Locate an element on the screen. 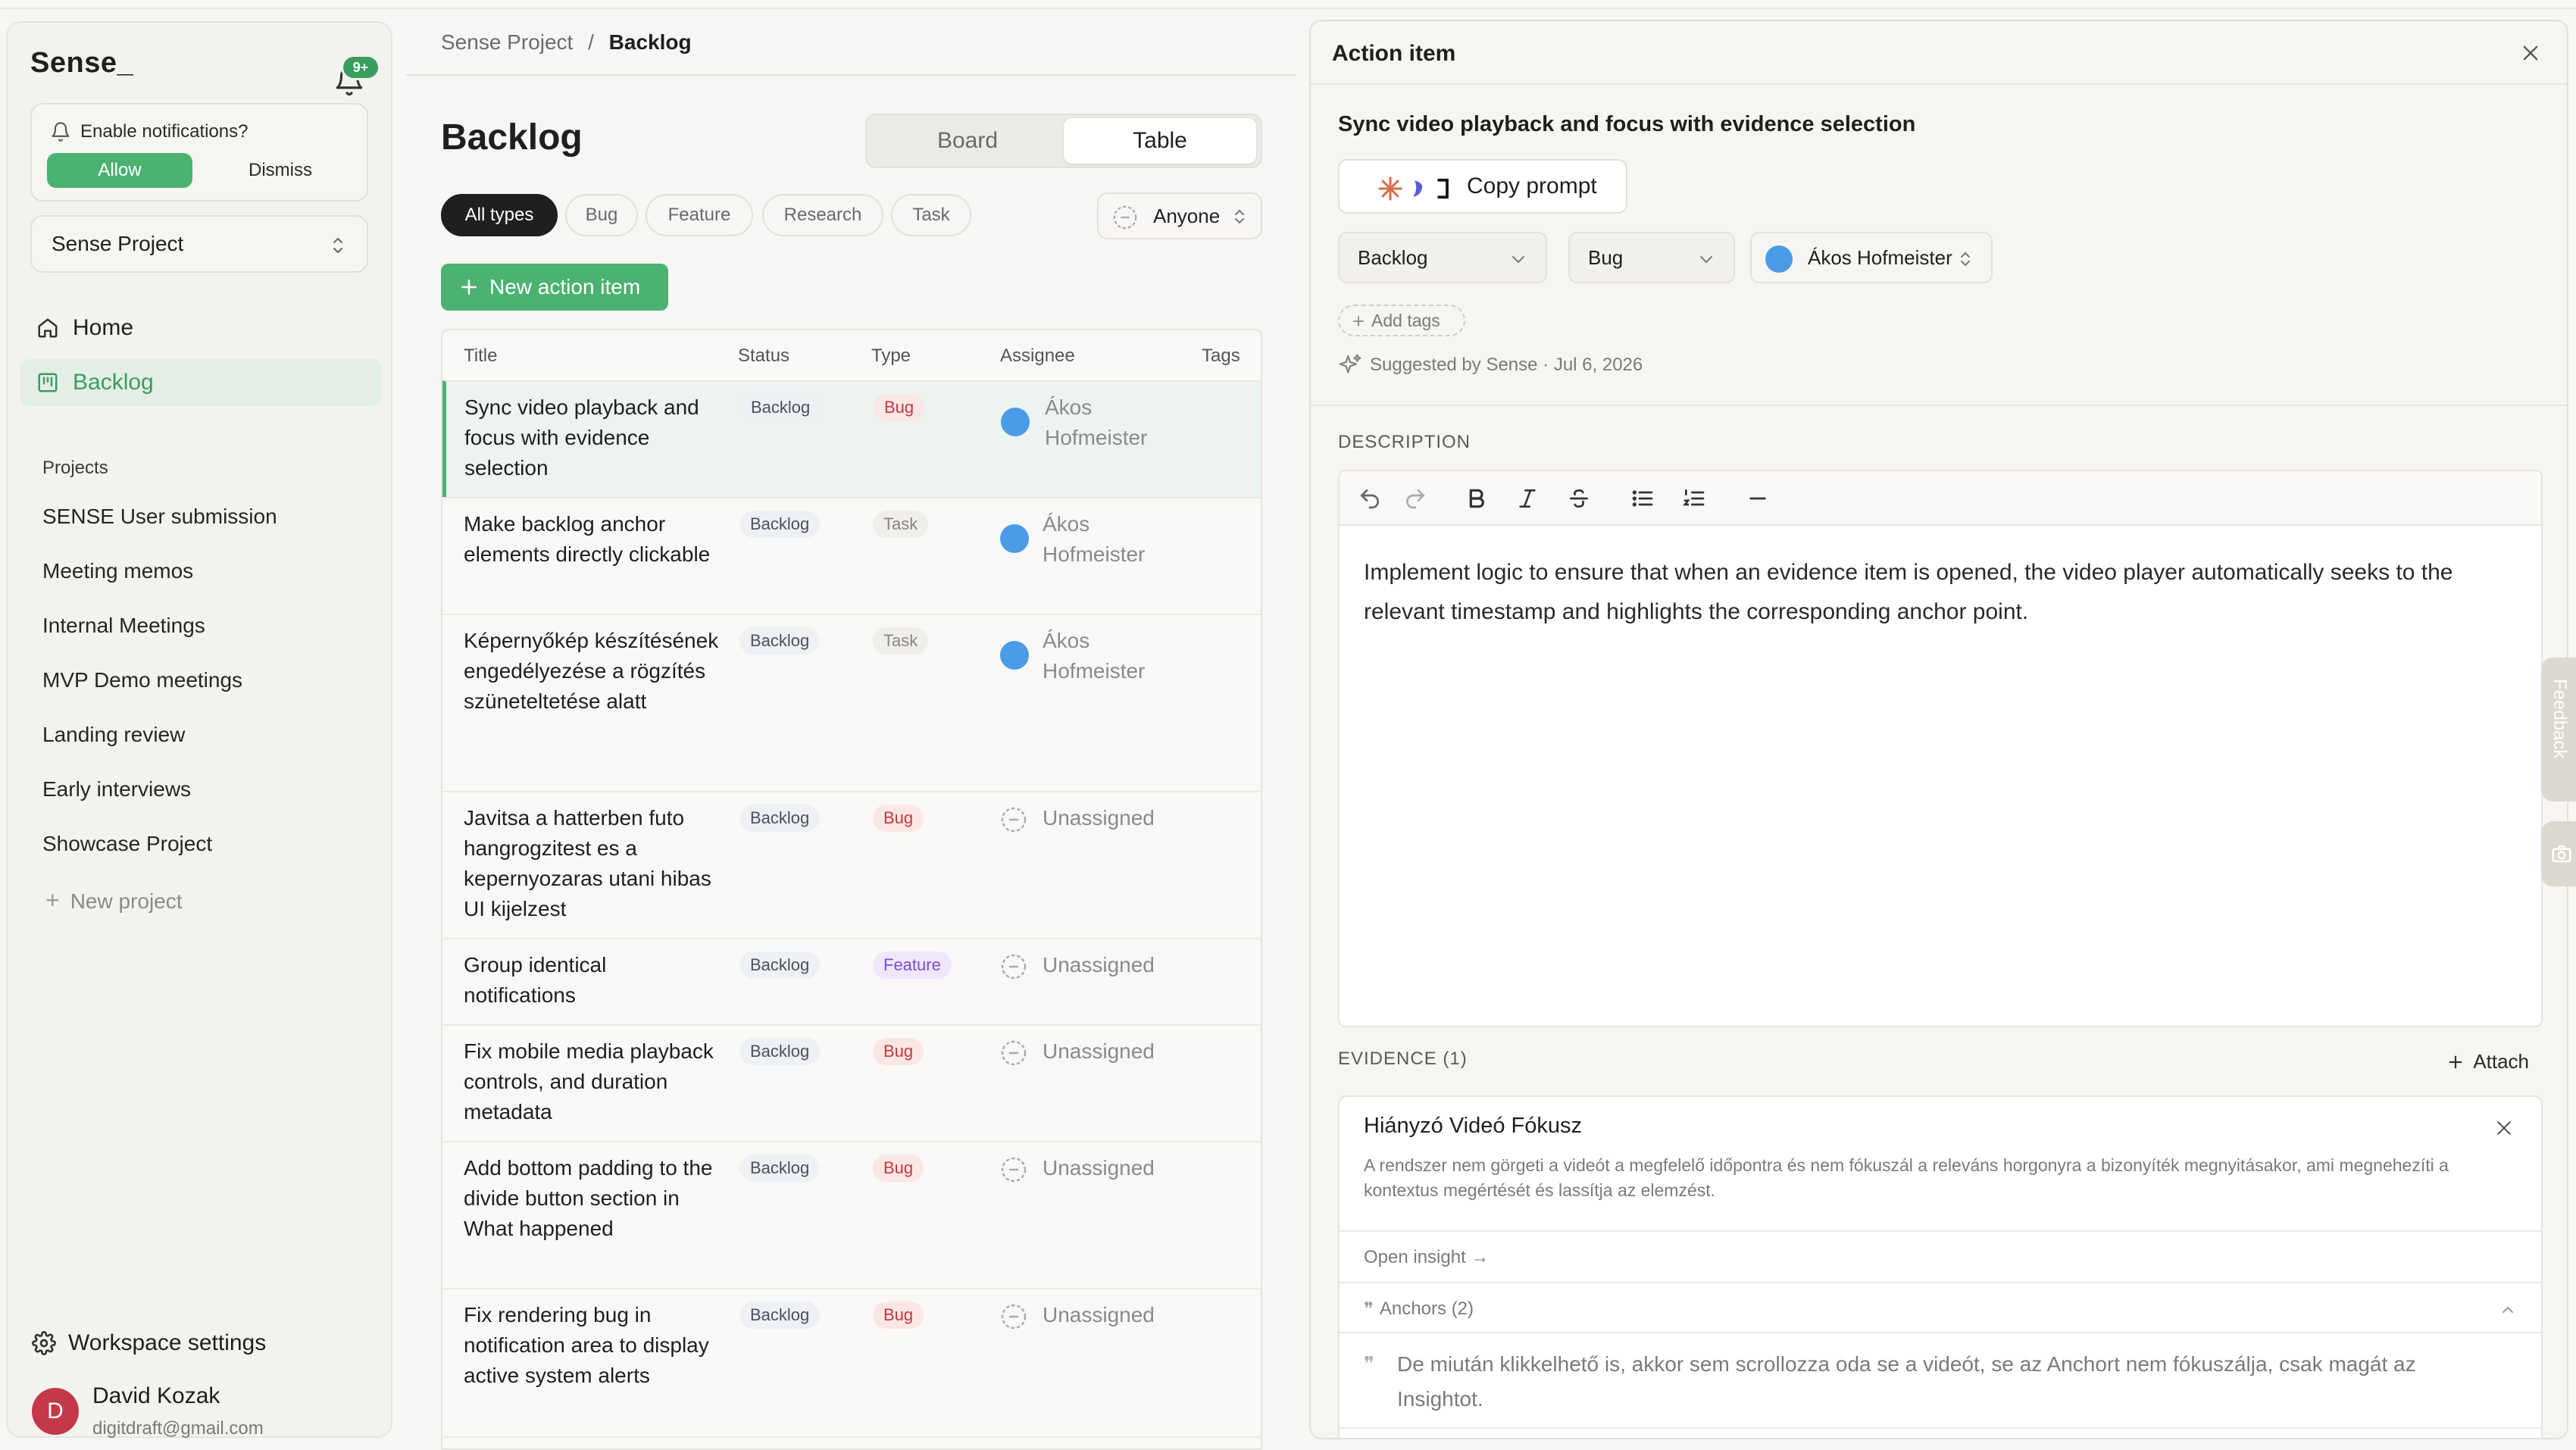 The height and width of the screenshot is (1450, 2576). horizontal-rule-icon is located at coordinates (1758, 498).